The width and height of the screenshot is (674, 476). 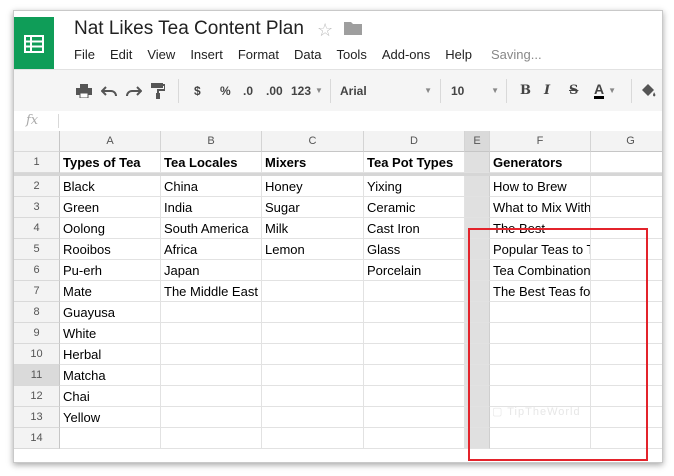 I want to click on document-title: Nat Likes Tea Content Plan, so click(x=189, y=29).